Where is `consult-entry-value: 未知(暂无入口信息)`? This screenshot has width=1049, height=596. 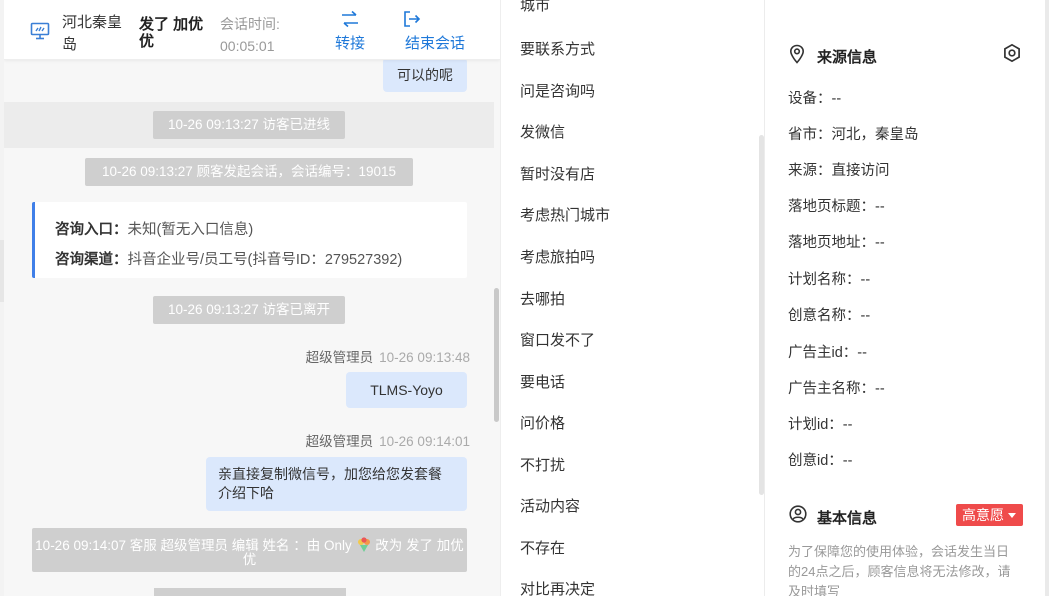
consult-entry-value: 未知(暂无入口信息) is located at coordinates (190, 230).